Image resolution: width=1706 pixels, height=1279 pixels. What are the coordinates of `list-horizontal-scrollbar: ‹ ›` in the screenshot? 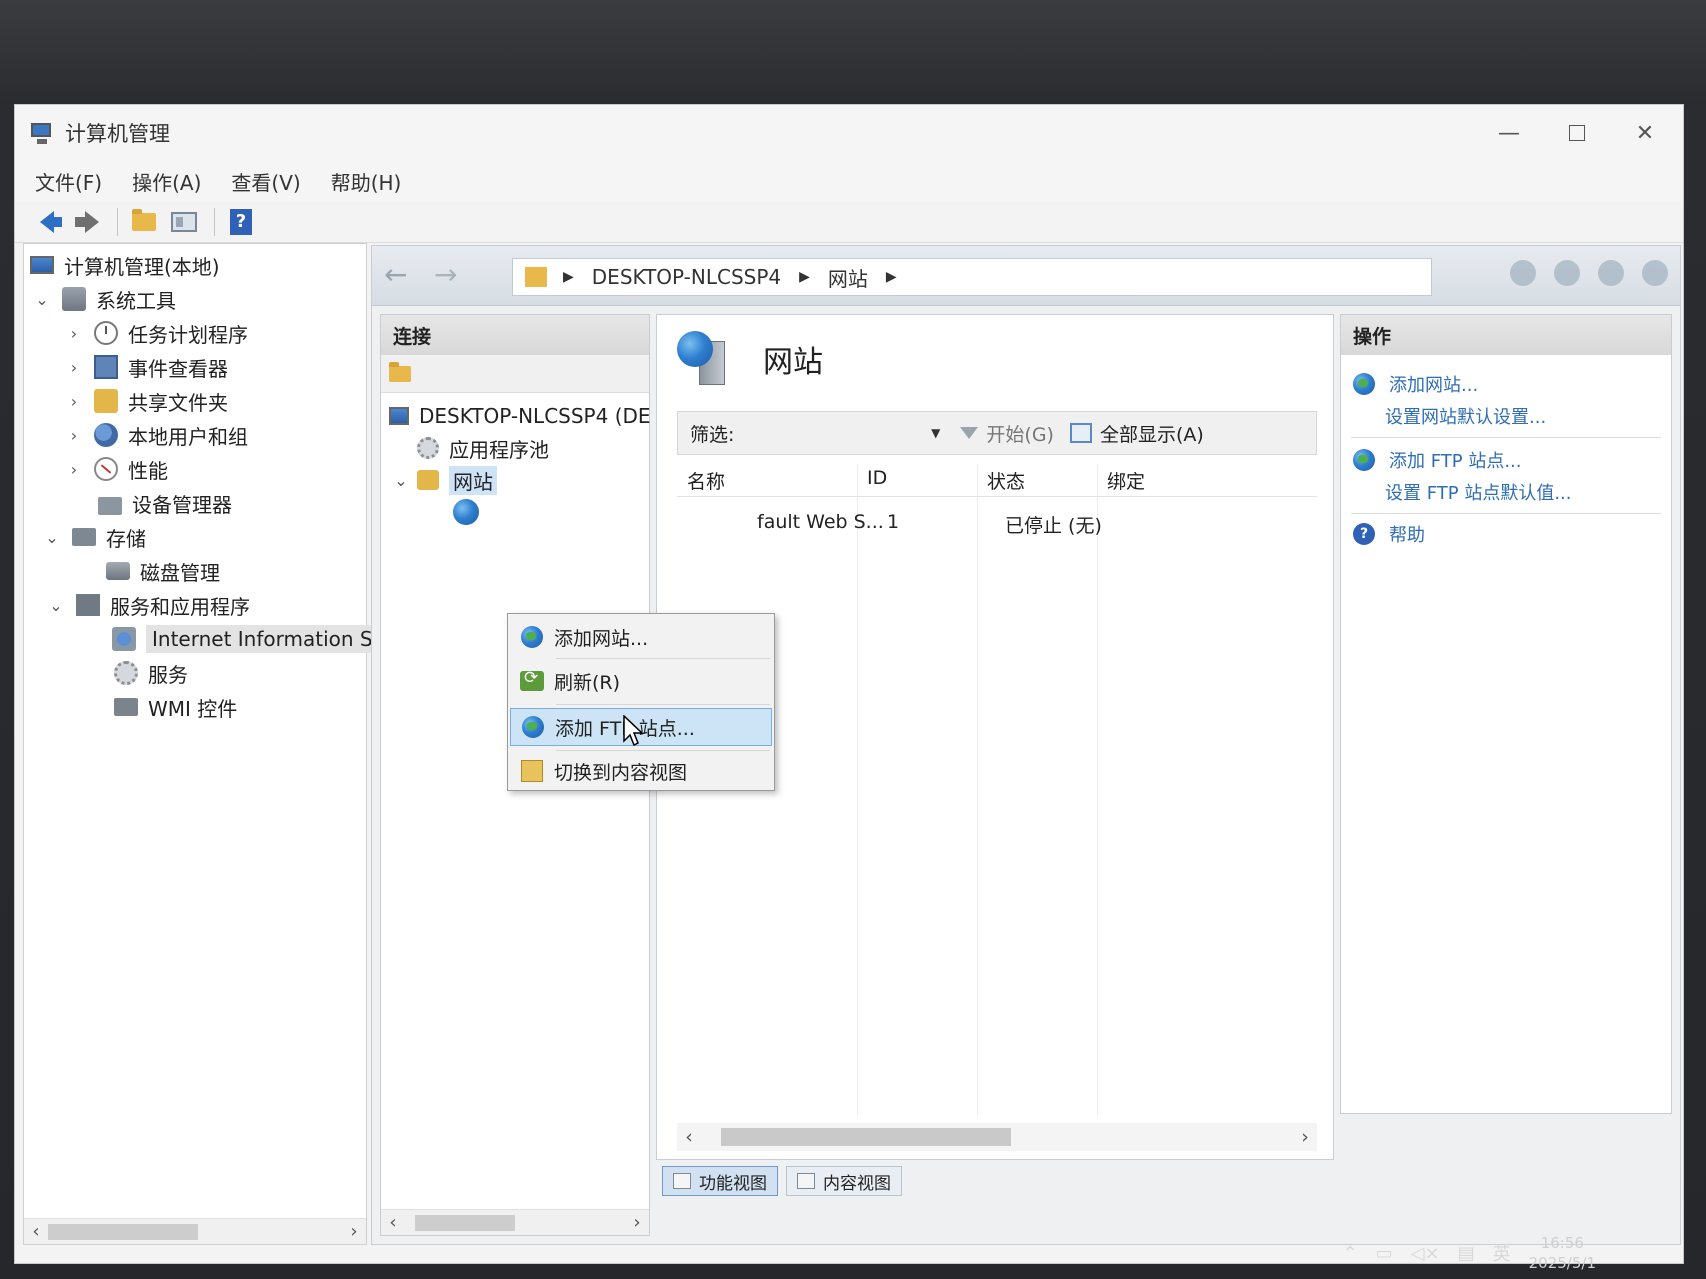 It's located at (997, 1137).